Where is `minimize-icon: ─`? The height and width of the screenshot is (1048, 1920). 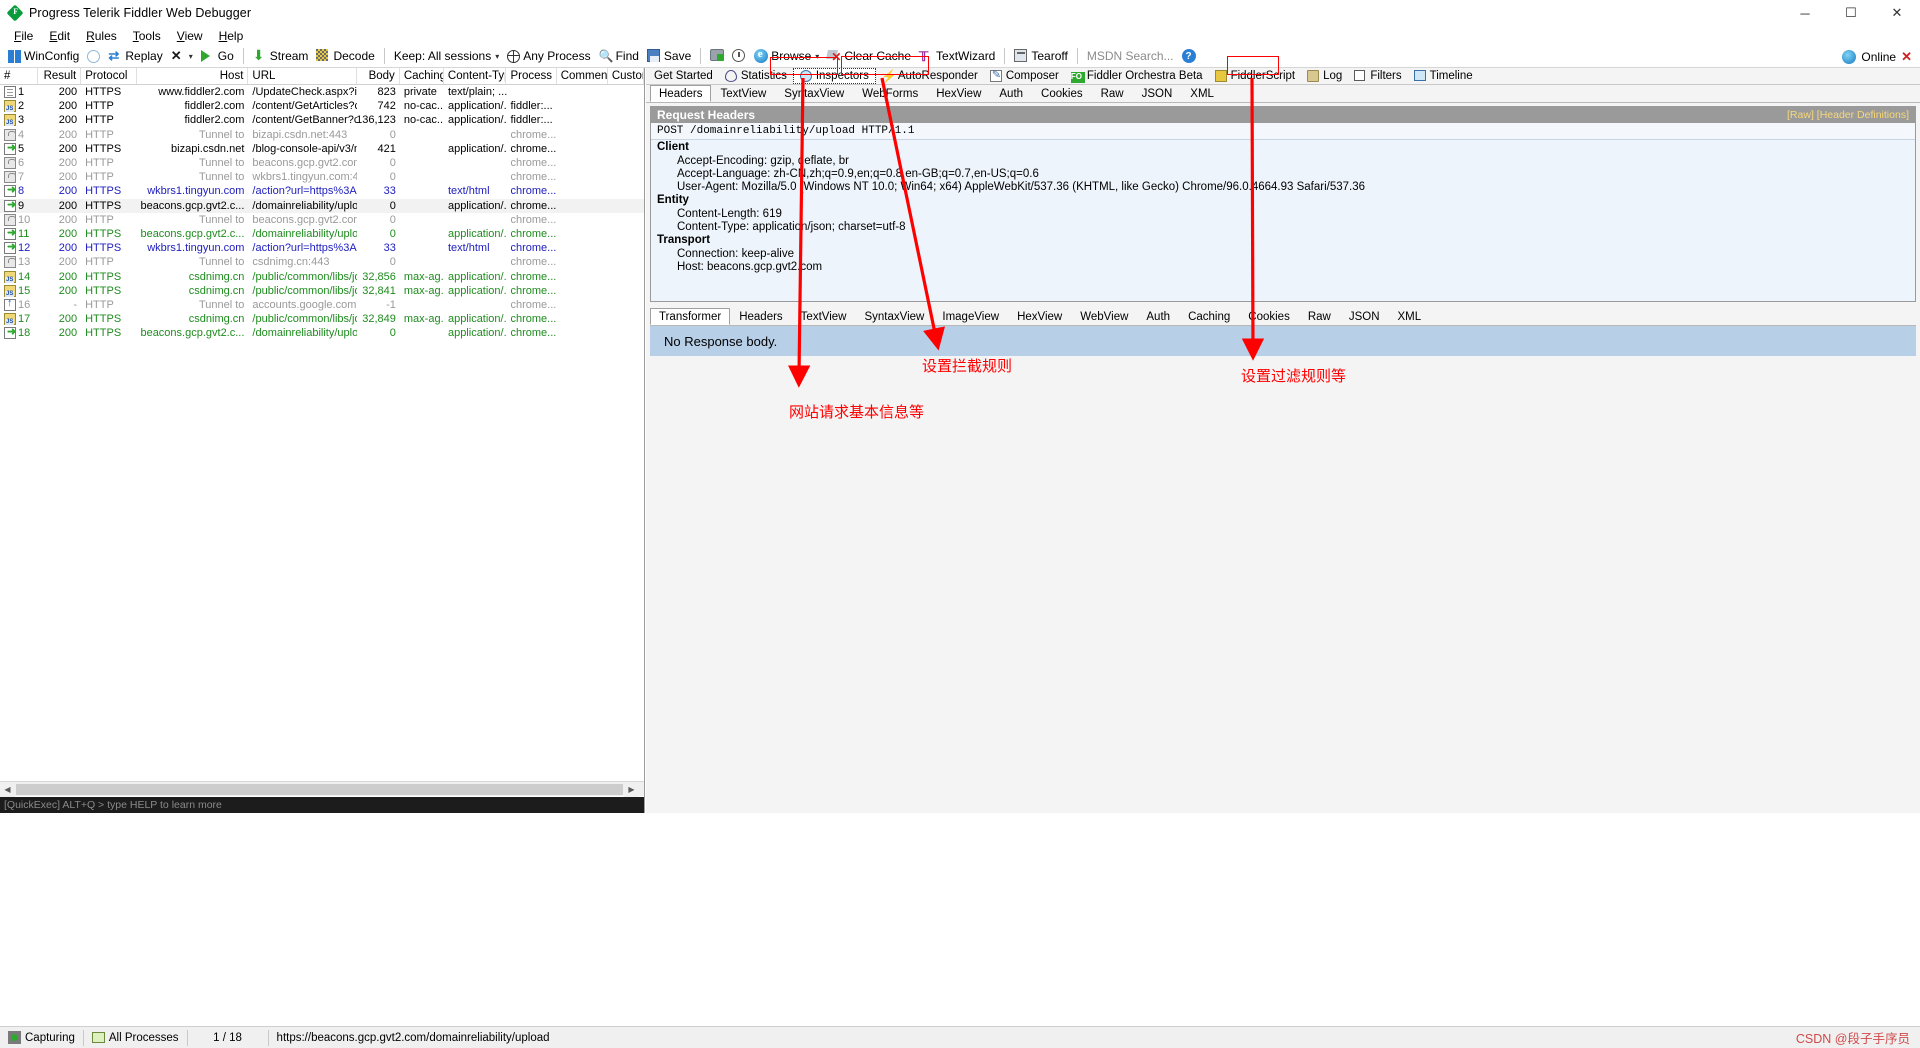 minimize-icon: ─ is located at coordinates (1805, 13).